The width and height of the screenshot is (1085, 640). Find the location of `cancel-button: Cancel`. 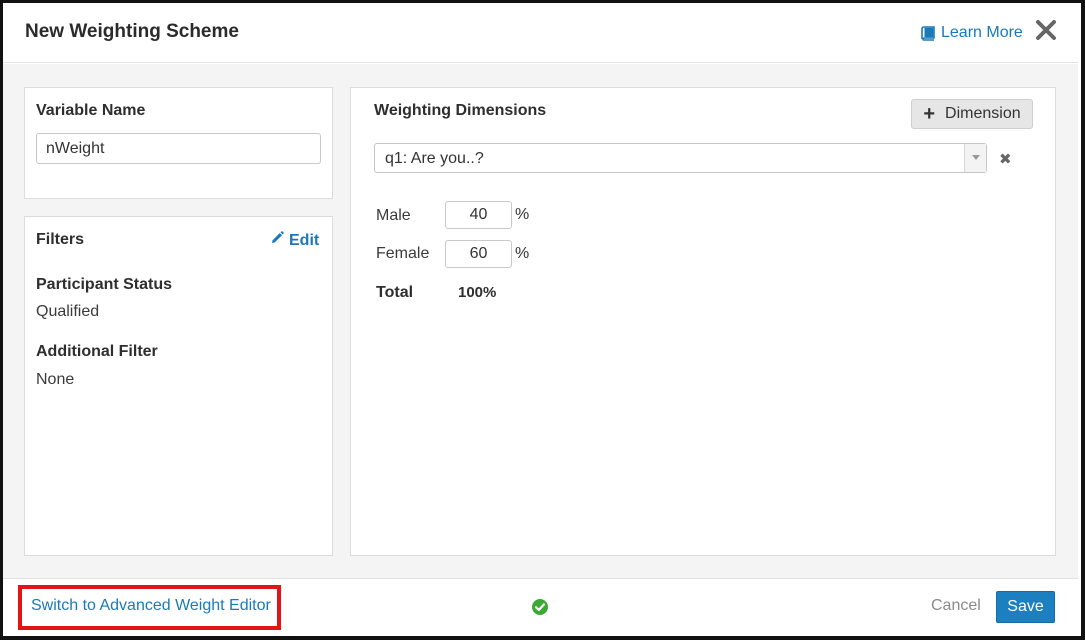

cancel-button: Cancel is located at coordinates (956, 606).